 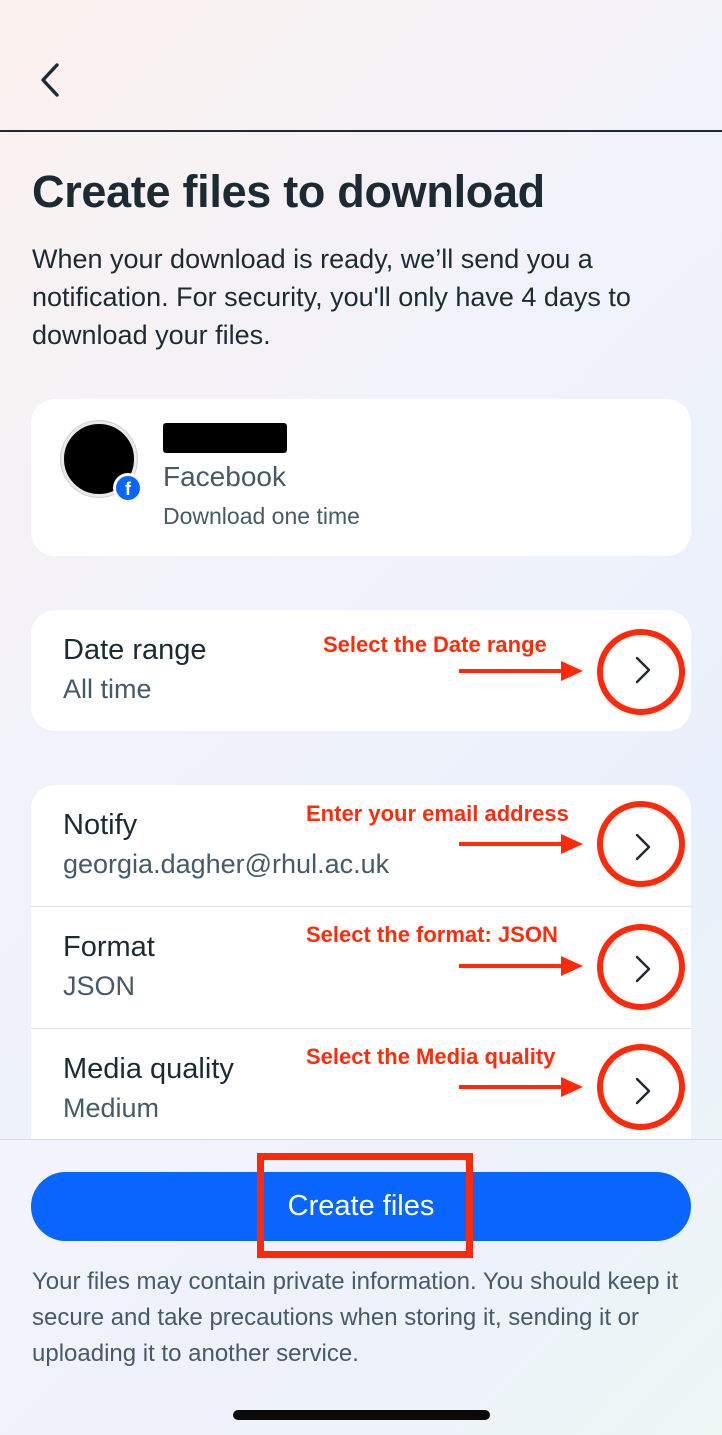 What do you see at coordinates (148, 1069) in the screenshot?
I see `media-quality-label: Media quality` at bounding box center [148, 1069].